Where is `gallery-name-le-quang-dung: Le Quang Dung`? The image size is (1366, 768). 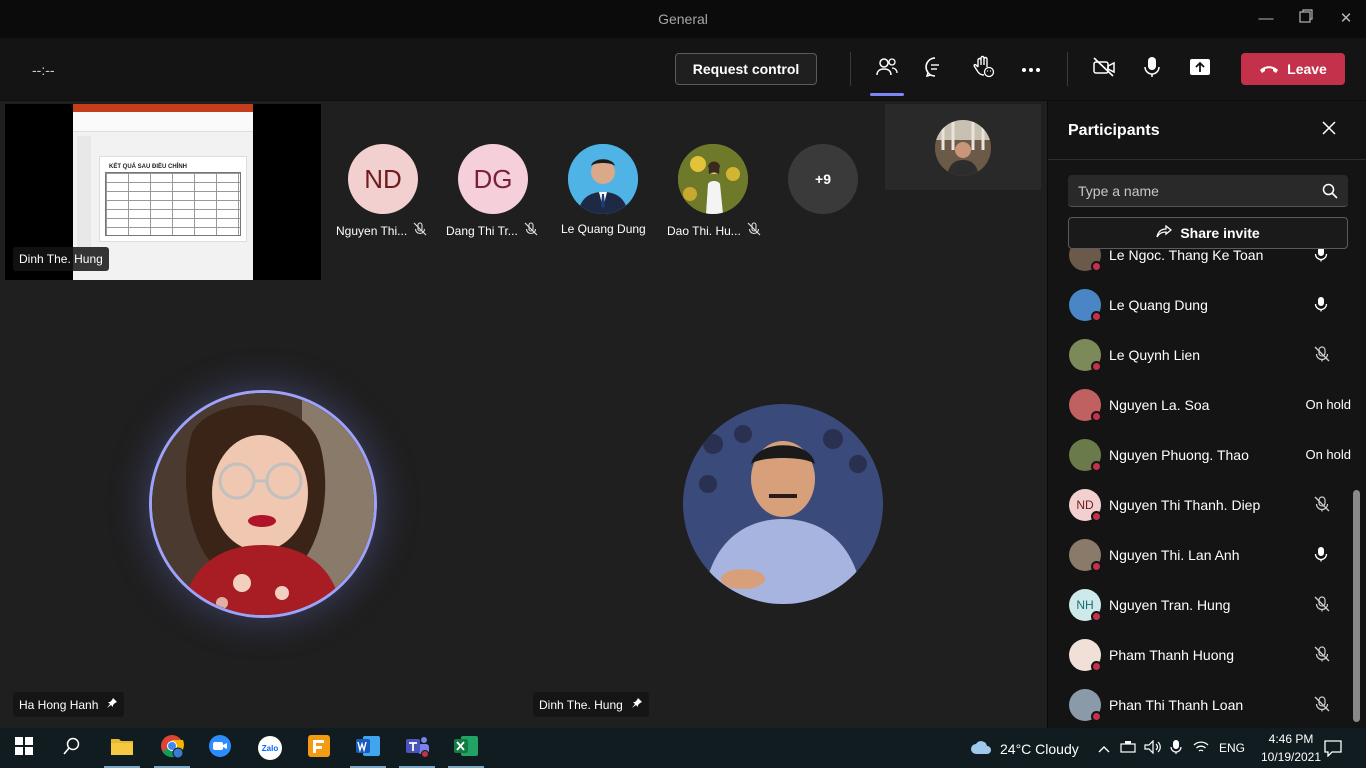 gallery-name-le-quang-dung: Le Quang Dung is located at coordinates (603, 229).